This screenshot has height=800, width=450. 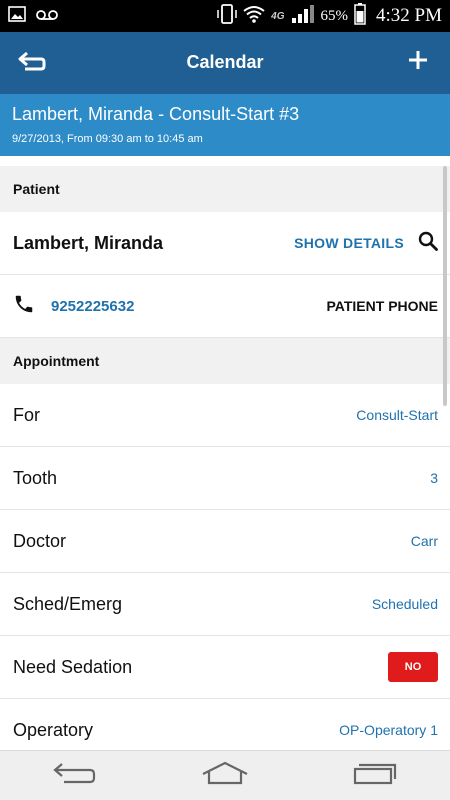 What do you see at coordinates (434, 478) in the screenshot?
I see `detail-value: 3` at bounding box center [434, 478].